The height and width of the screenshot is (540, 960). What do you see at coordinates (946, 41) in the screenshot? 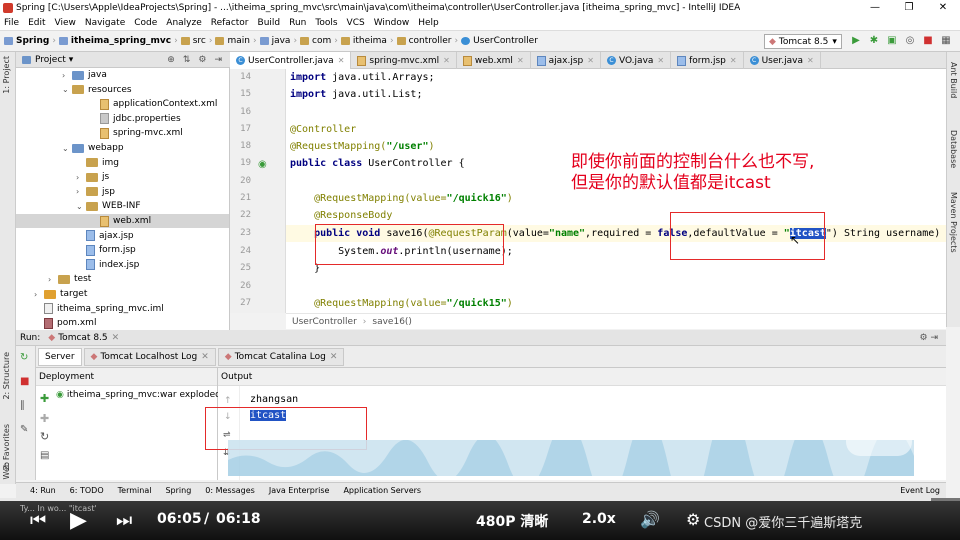
I see `project-structure-icon: ▦` at bounding box center [946, 41].